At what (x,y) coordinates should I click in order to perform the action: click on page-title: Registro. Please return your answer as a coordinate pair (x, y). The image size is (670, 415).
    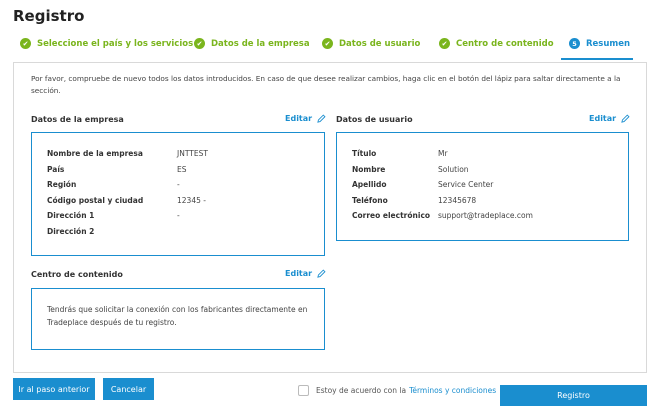
    Looking at the image, I should click on (49, 16).